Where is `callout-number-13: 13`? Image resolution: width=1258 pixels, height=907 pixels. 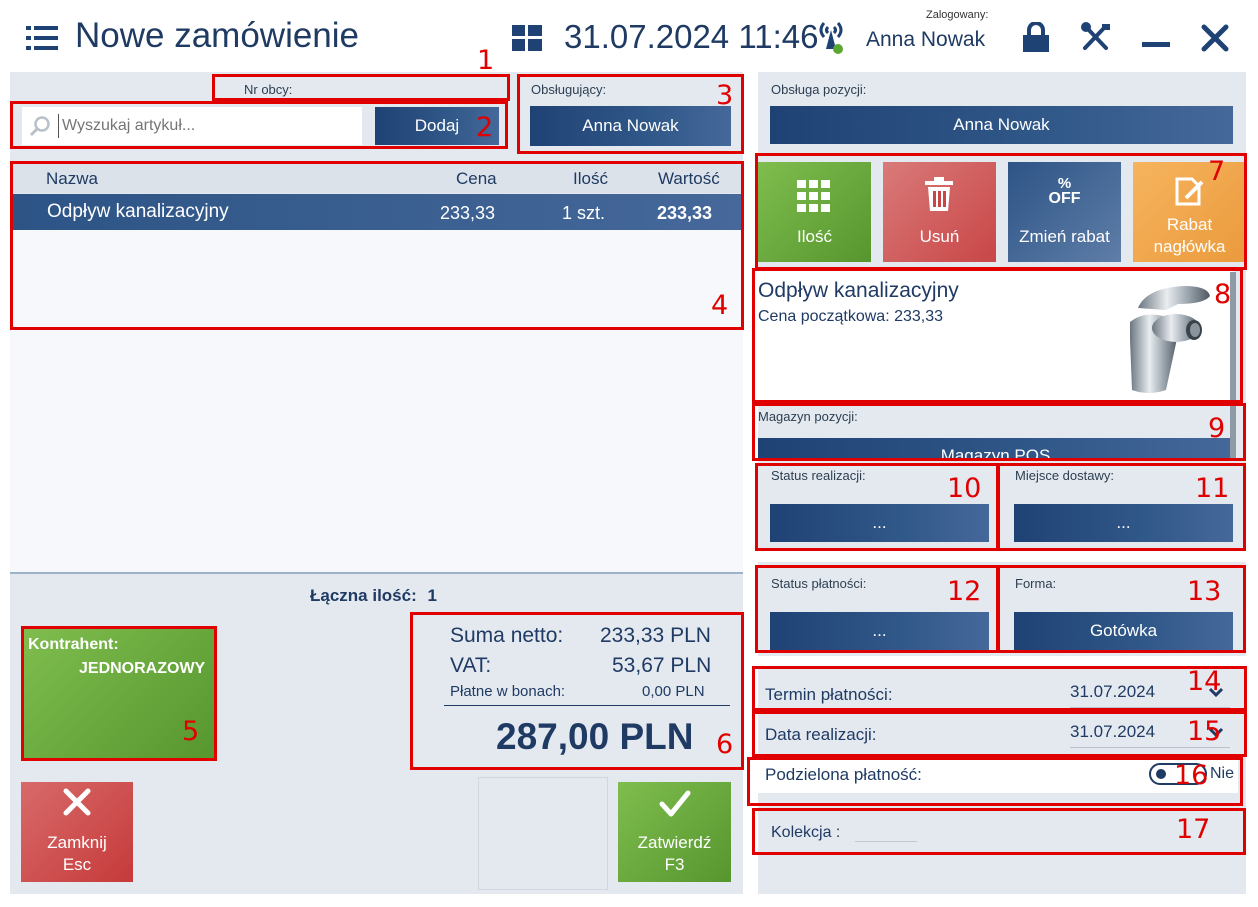 callout-number-13: 13 is located at coordinates (1204, 591).